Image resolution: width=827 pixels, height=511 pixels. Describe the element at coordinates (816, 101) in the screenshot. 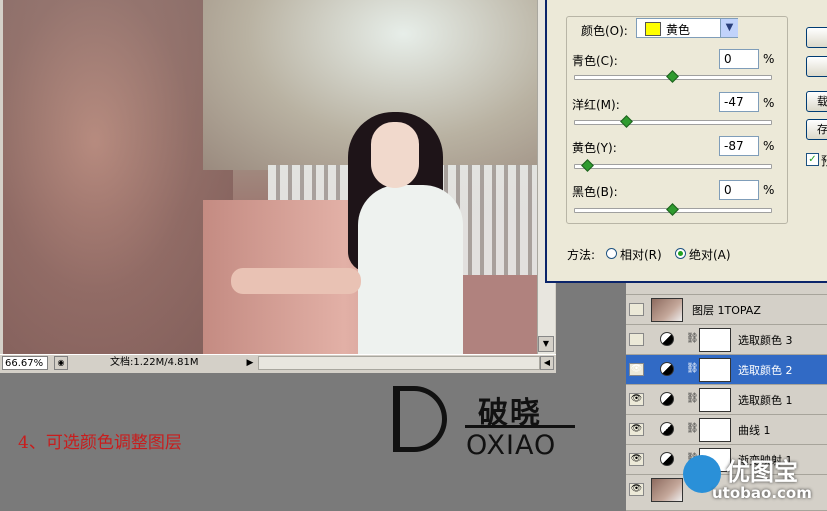

I see `load-button: 载` at that location.